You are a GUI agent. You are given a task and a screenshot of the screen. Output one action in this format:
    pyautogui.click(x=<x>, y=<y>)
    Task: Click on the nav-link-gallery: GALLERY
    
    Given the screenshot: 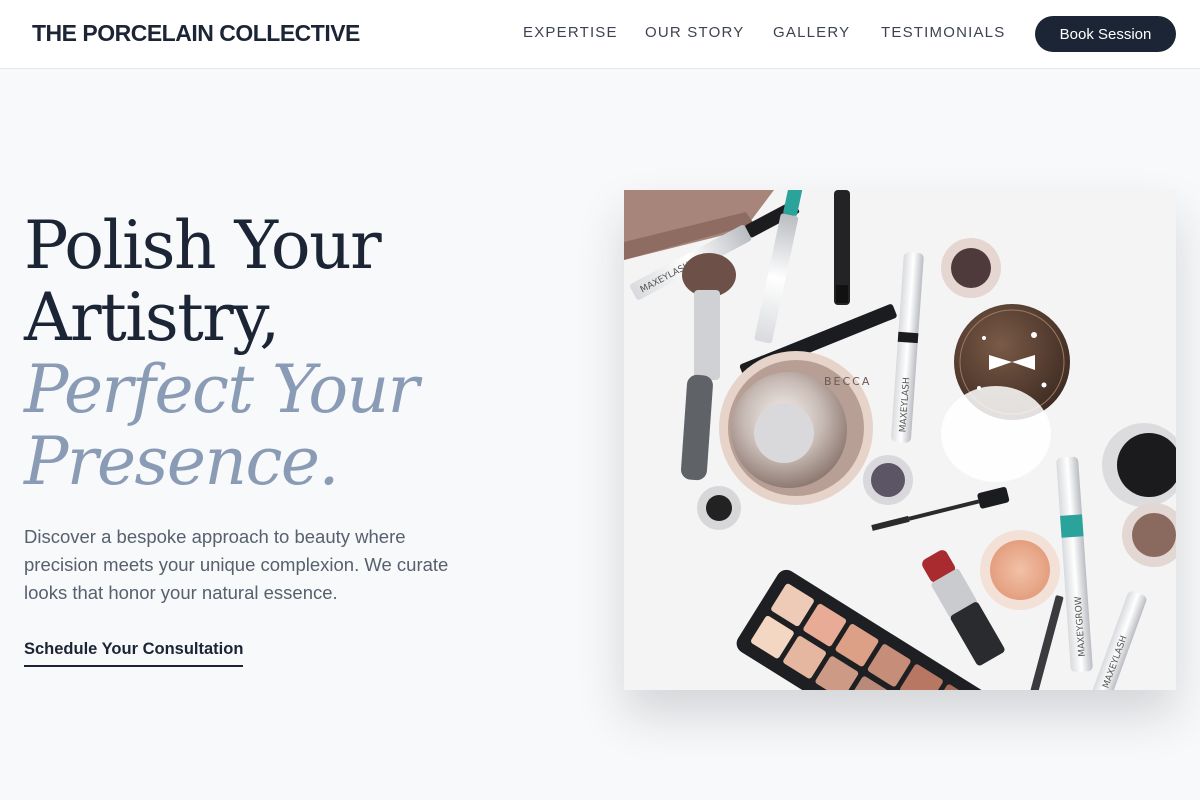 What is the action you would take?
    pyautogui.click(x=811, y=32)
    